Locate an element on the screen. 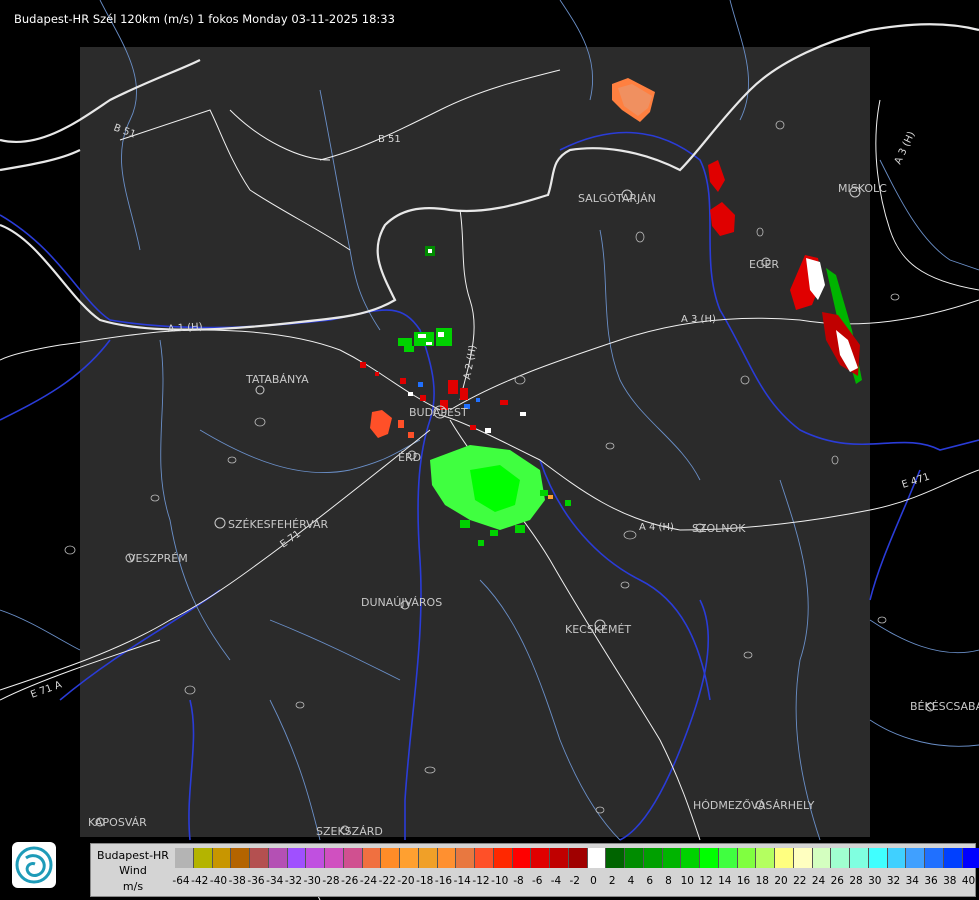 This screenshot has height=900, width=979. legend-tick-label: 36 is located at coordinates (931, 881).